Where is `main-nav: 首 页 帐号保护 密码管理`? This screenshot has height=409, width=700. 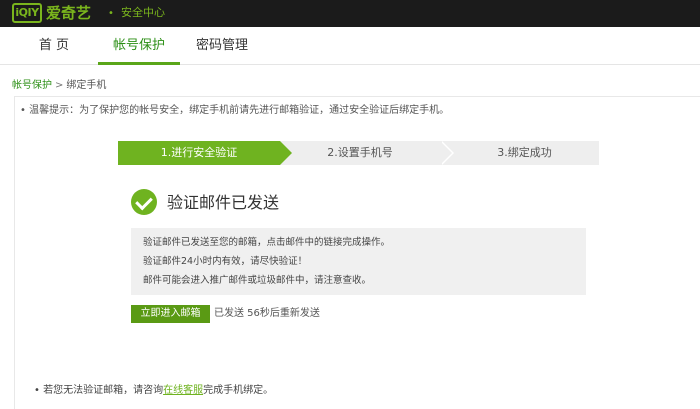 main-nav: 首 页 帐号保护 密码管理 is located at coordinates (350, 46).